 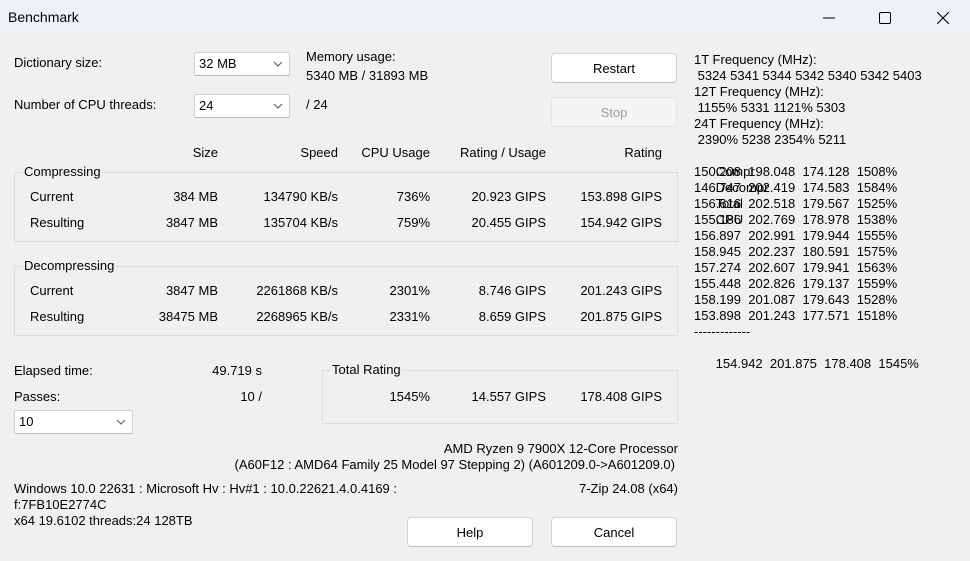 I want to click on log-decompr: 202.419, so click(x=772, y=187).